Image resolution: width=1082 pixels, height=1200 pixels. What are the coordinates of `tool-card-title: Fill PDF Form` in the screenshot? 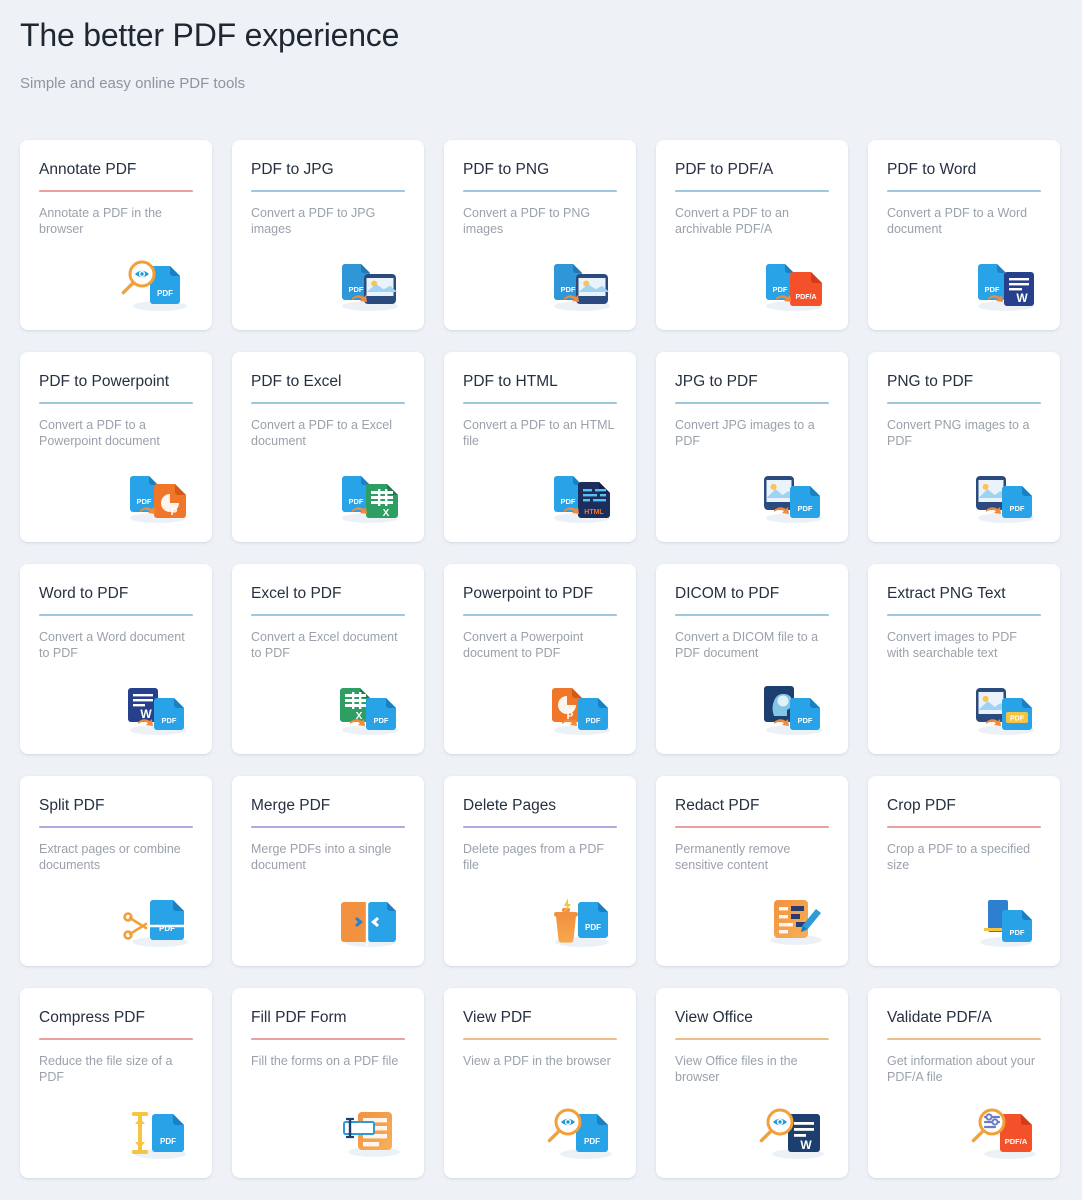 It's located at (299, 1017).